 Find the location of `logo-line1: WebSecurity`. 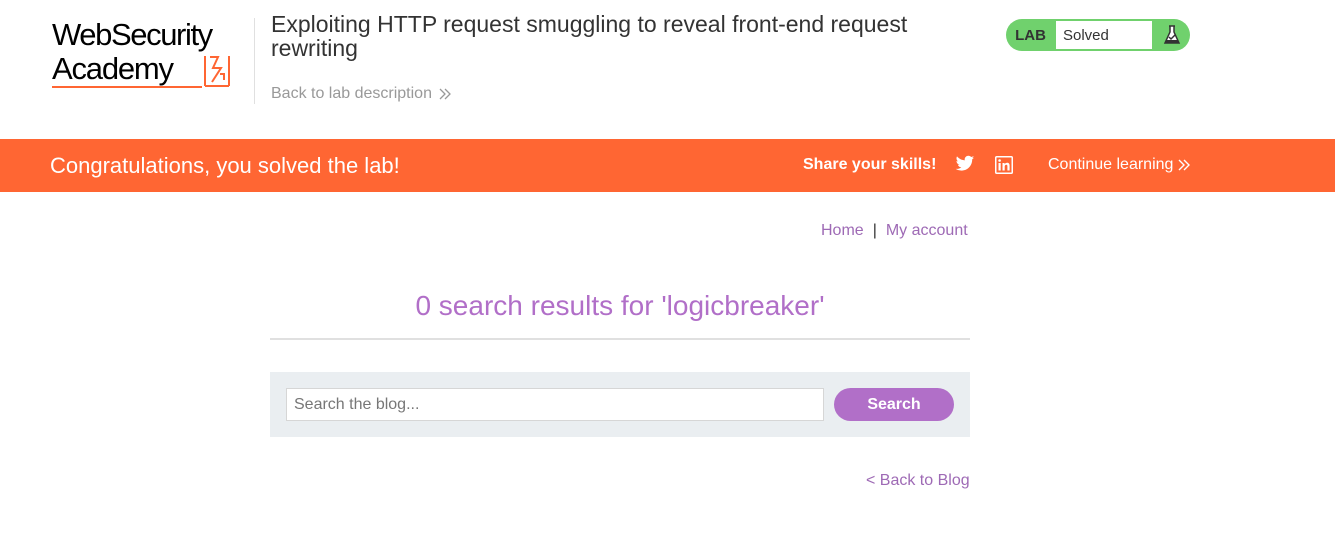

logo-line1: WebSecurity is located at coordinates (132, 34).